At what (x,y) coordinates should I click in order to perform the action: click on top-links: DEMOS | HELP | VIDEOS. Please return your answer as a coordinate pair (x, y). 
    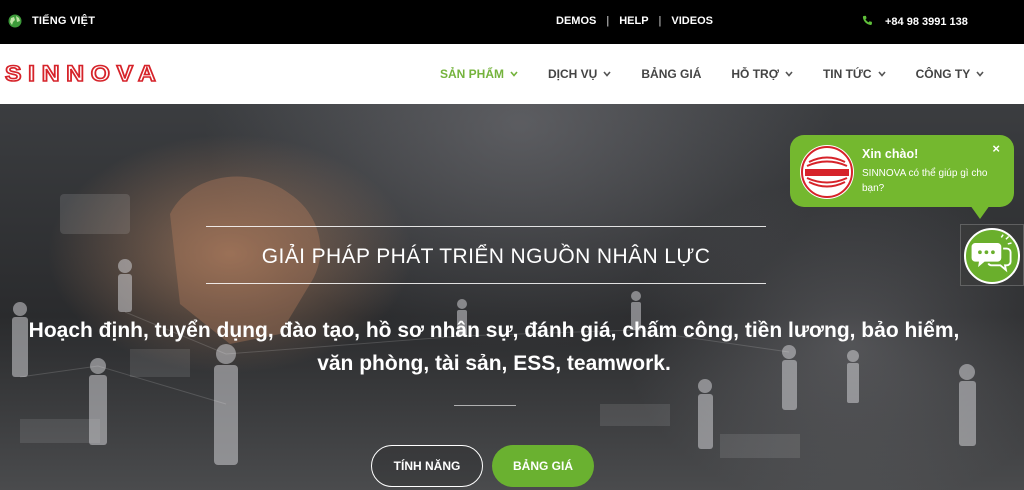
    Looking at the image, I should click on (634, 21).